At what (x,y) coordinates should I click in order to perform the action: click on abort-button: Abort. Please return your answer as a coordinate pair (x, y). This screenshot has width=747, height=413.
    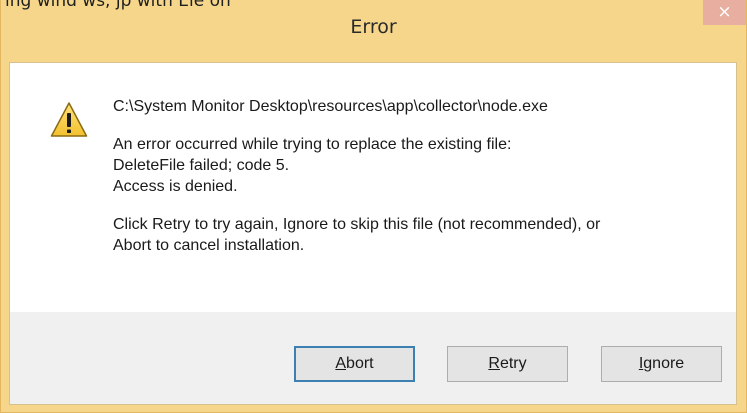
    Looking at the image, I should click on (354, 364).